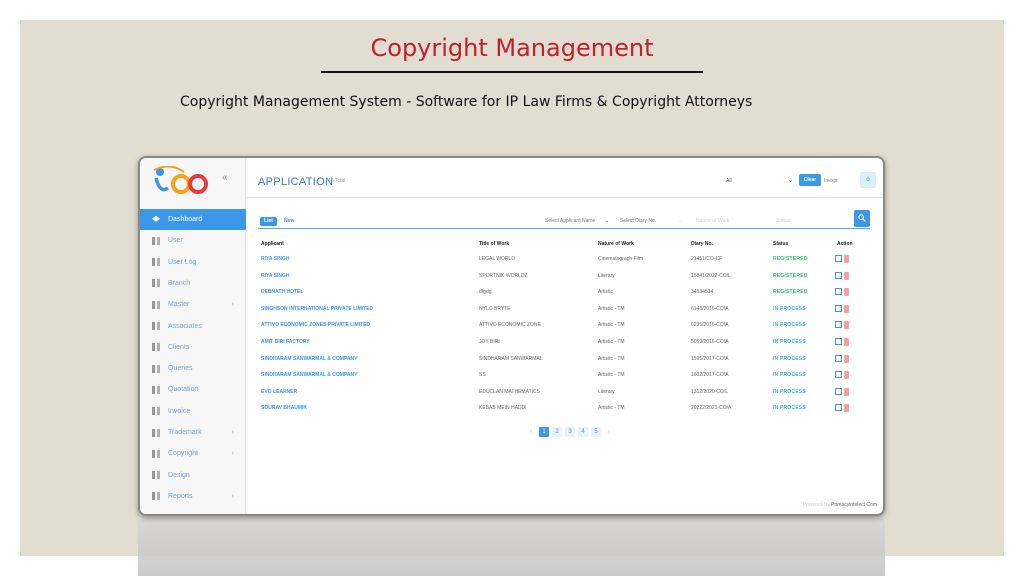 Image resolution: width=1024 pixels, height=576 pixels. Describe the element at coordinates (279, 392) in the screenshot. I see `cell-applicant: EVO LEARNER` at that location.